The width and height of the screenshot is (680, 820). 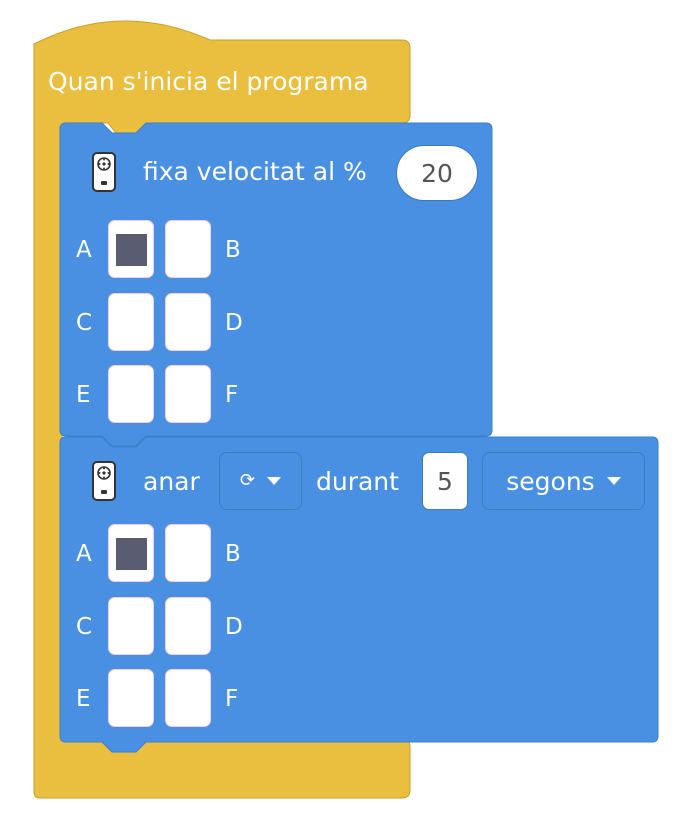 What do you see at coordinates (131, 626) in the screenshot?
I see `port-c-toggle` at bounding box center [131, 626].